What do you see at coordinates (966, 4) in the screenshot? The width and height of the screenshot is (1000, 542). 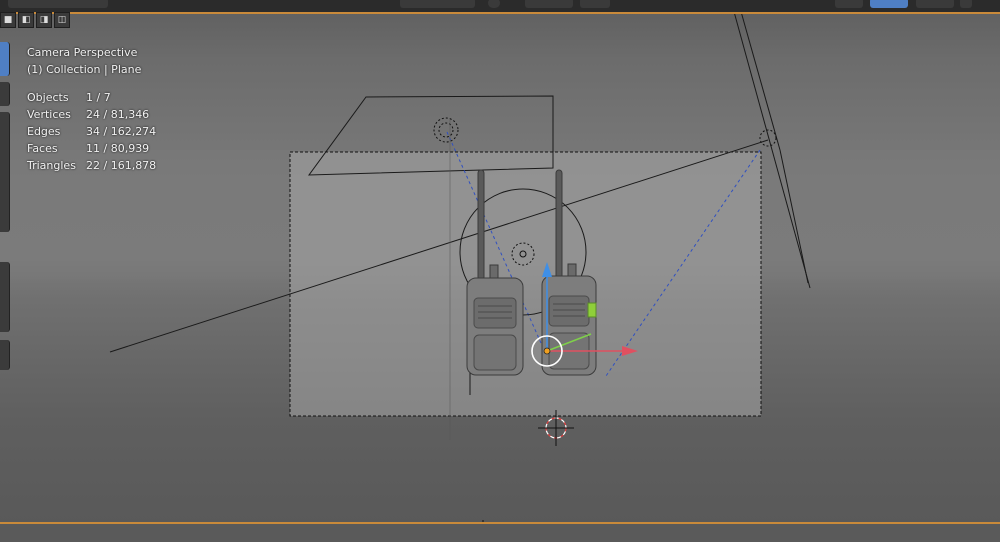 I see `xray-toggle-icon` at bounding box center [966, 4].